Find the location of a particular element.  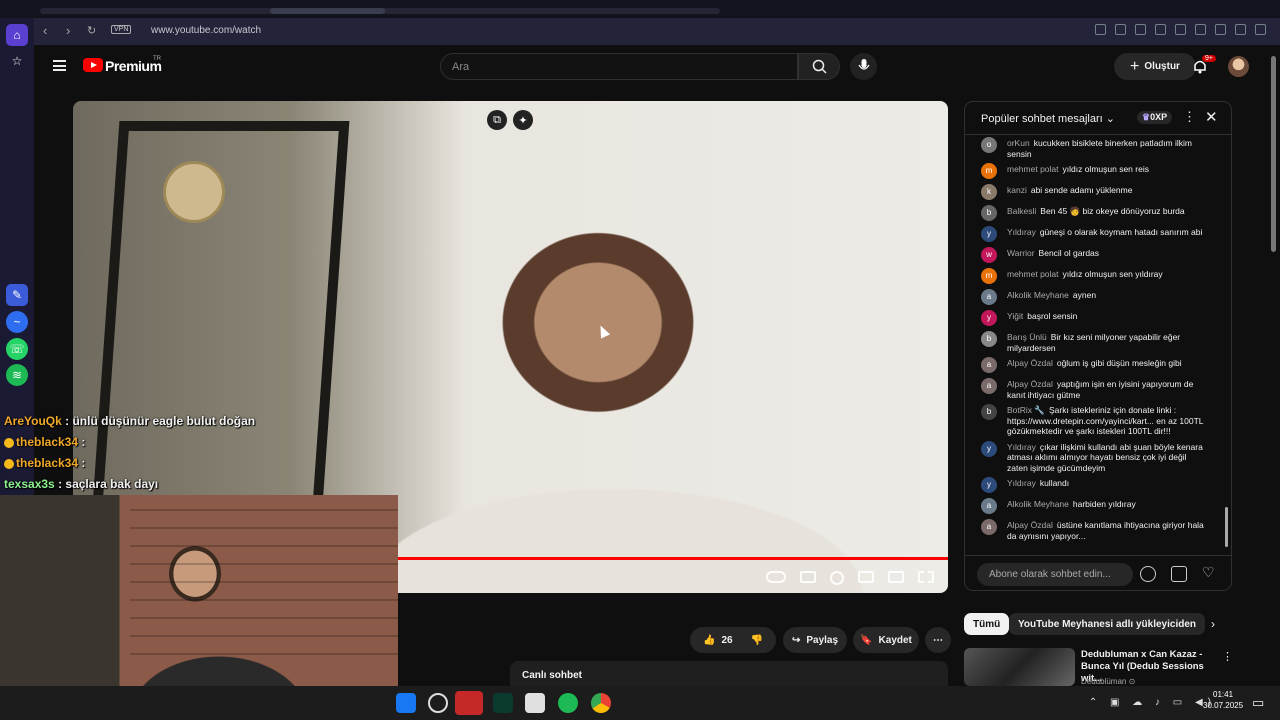

outlook-icon is located at coordinates (406, 703).